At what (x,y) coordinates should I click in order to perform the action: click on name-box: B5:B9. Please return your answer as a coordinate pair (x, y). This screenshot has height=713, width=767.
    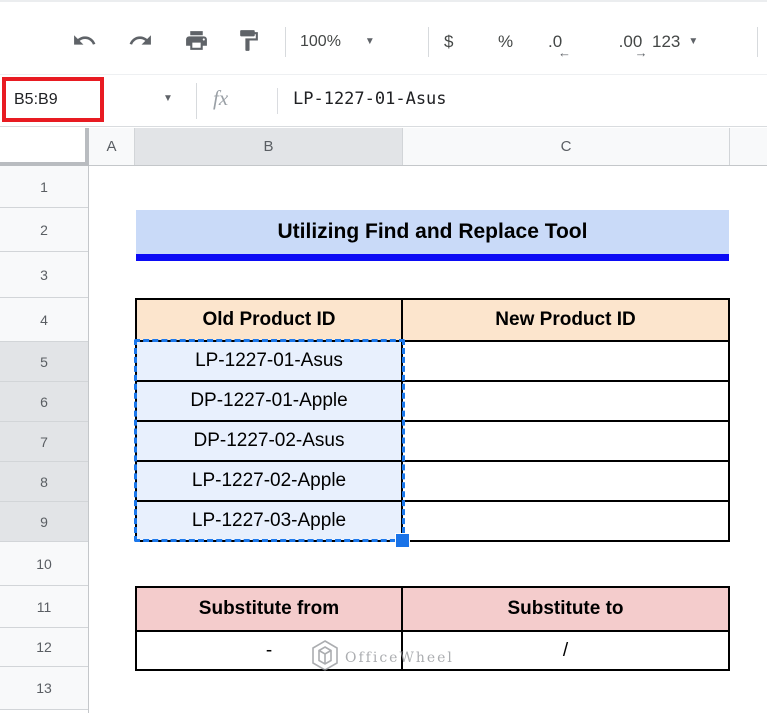
    Looking at the image, I should click on (53, 99).